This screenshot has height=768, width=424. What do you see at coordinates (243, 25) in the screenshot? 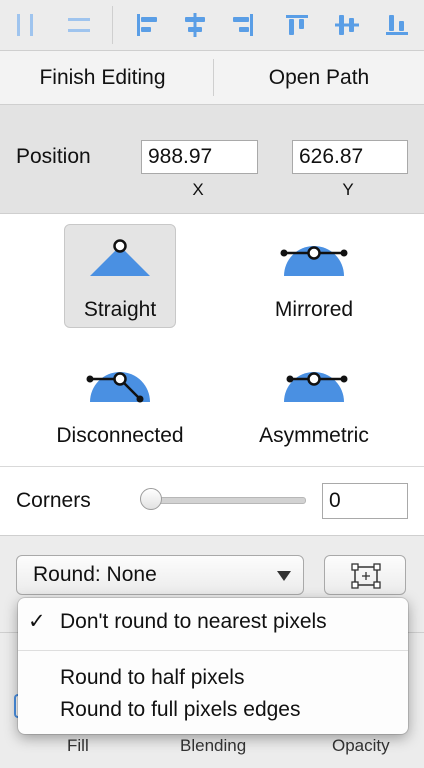
I see `align-right-icon` at bounding box center [243, 25].